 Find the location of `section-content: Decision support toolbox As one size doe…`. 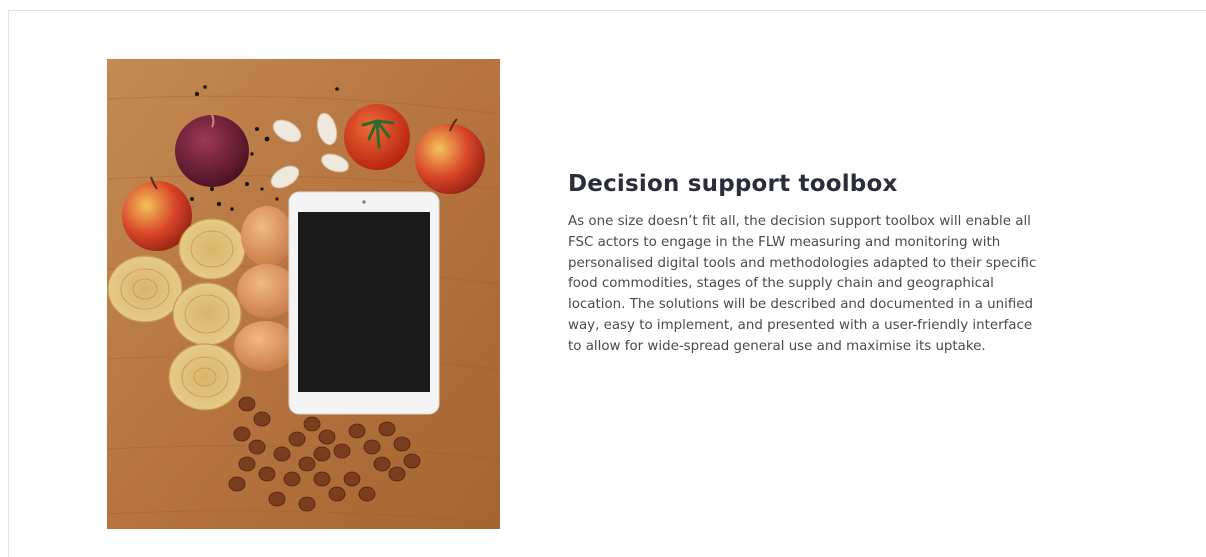

section-content: Decision support toolbox As one size doe… is located at coordinates (808, 263).